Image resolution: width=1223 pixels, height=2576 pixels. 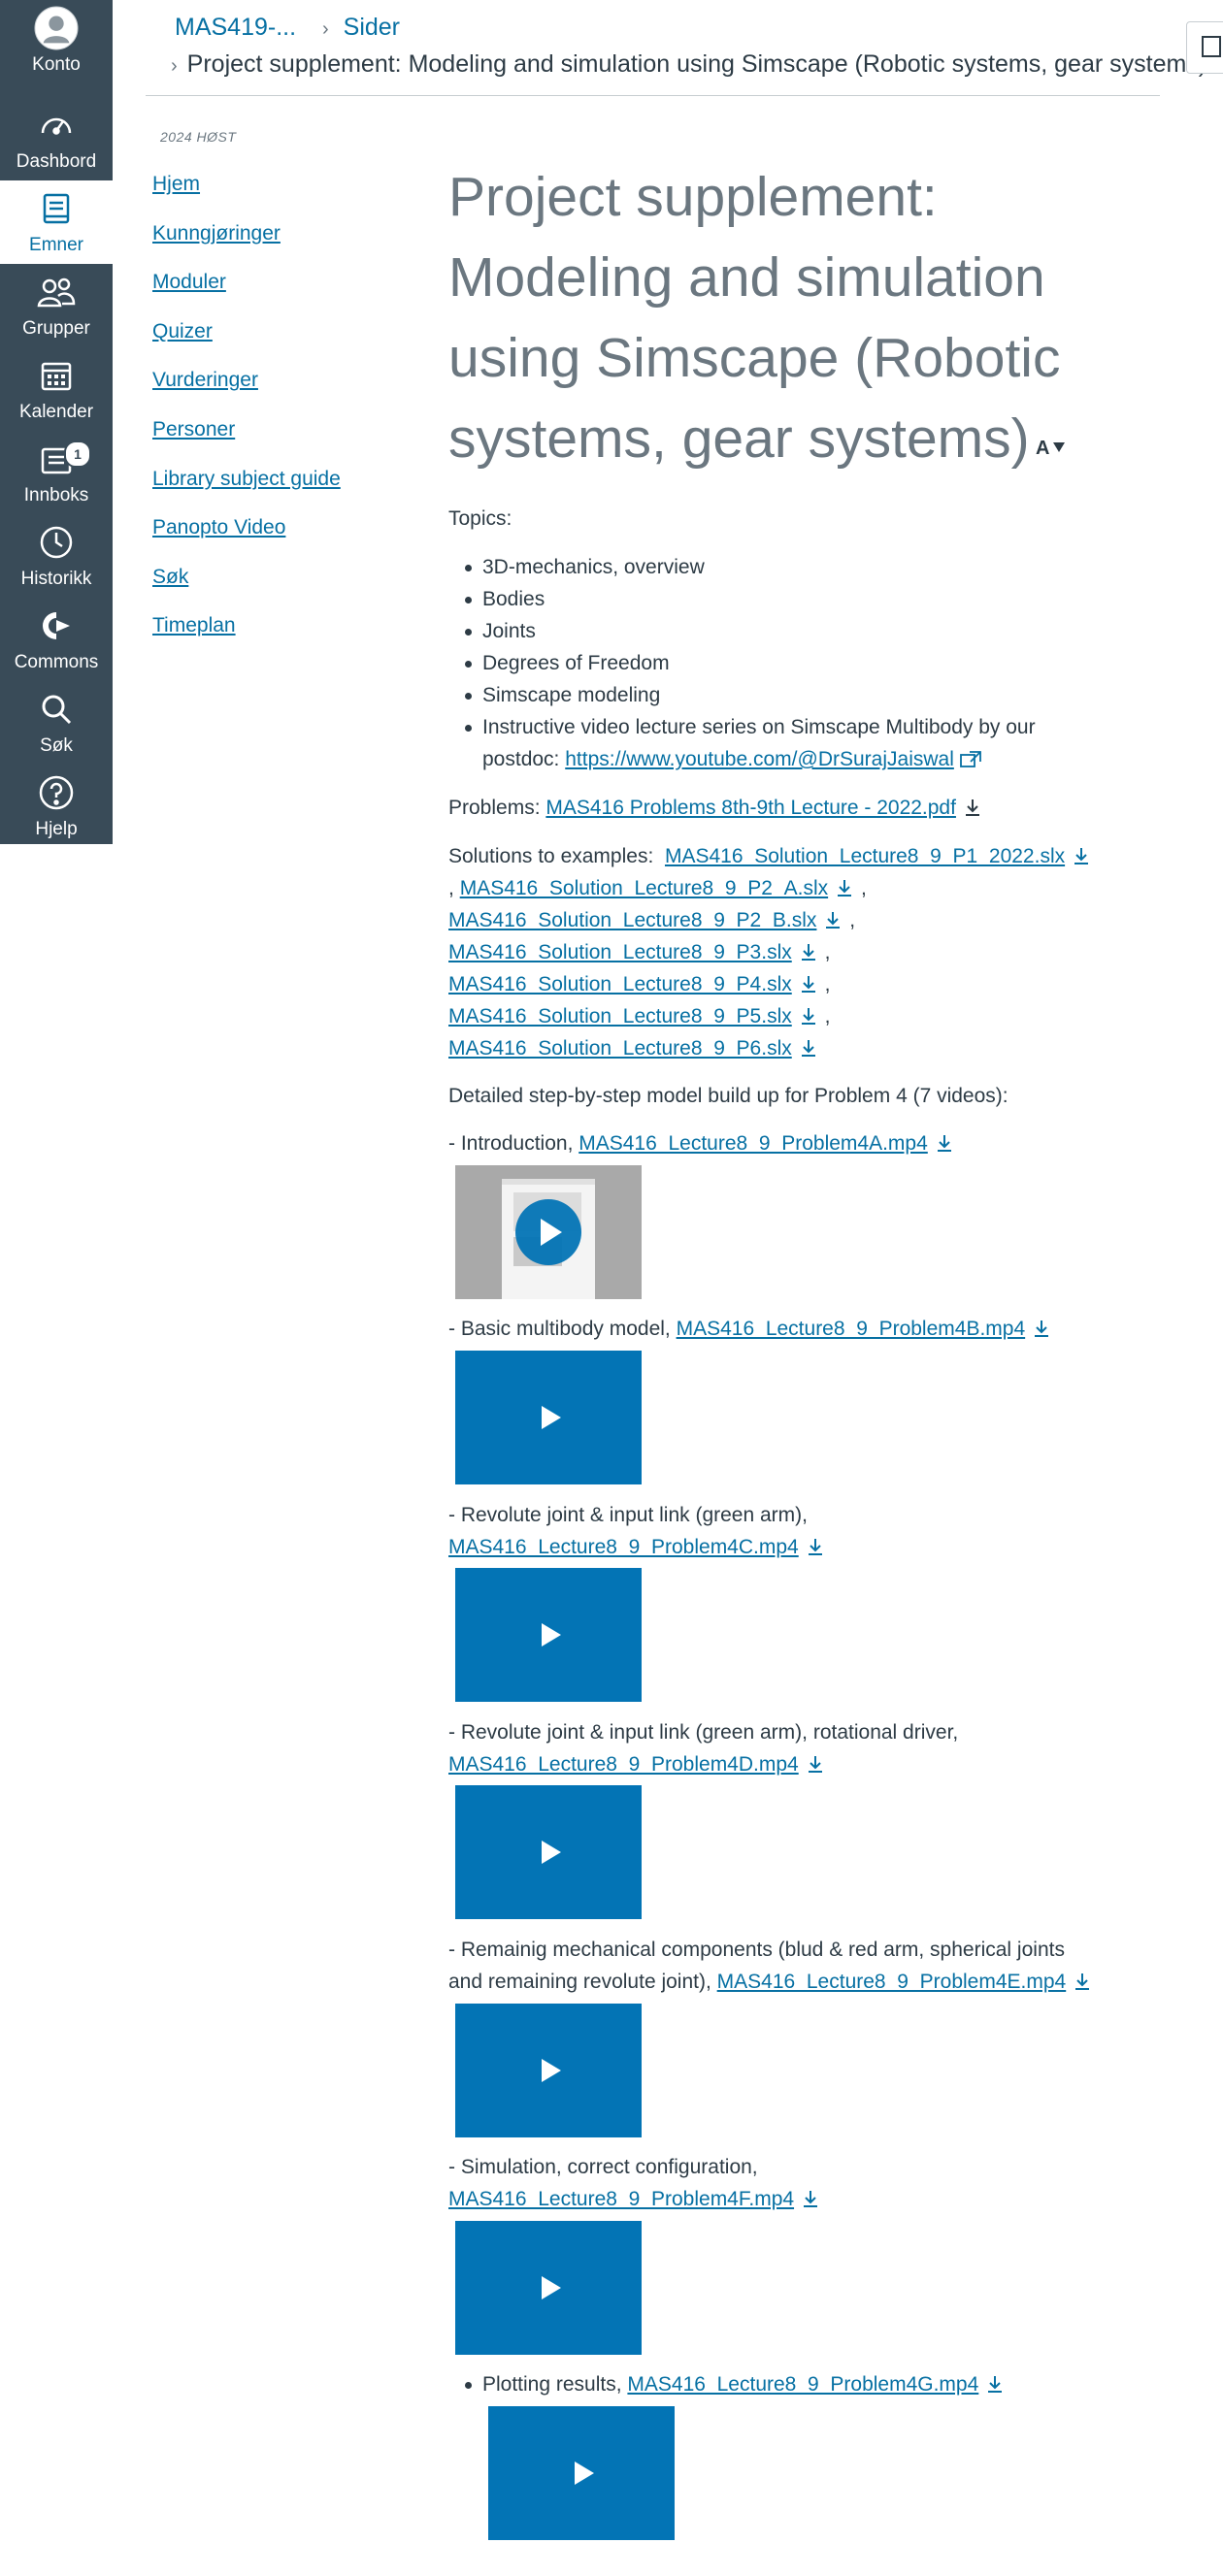 I want to click on solution-file-link: MAS416_Solution_Lecture8_9_P4.slx, so click(x=620, y=984).